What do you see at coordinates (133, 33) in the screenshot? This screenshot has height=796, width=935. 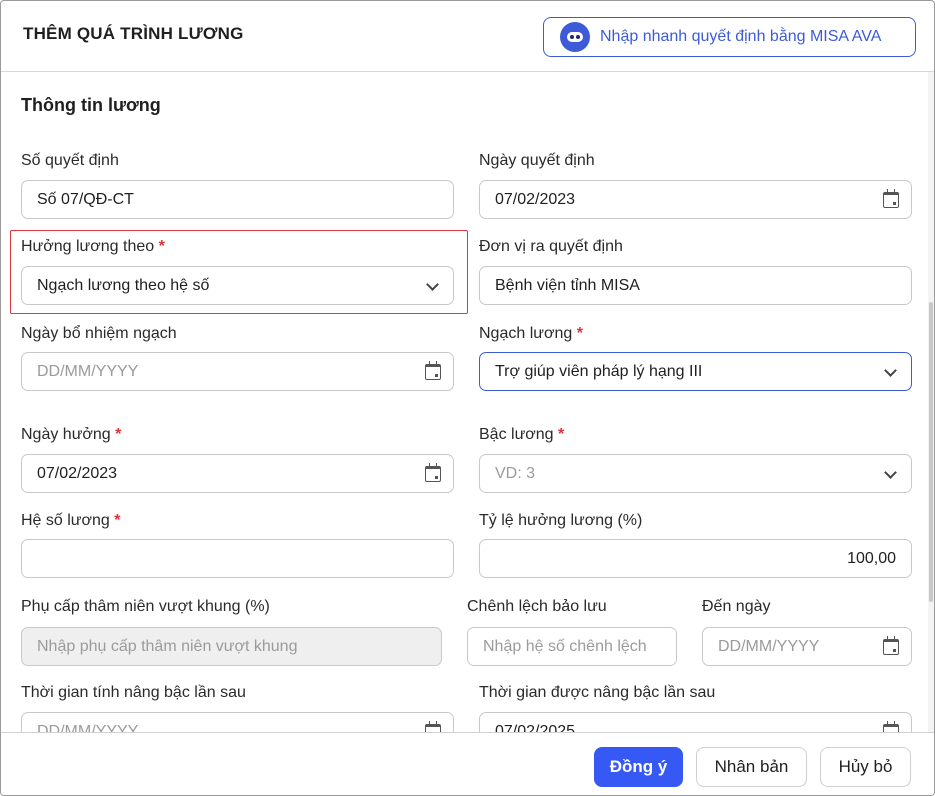 I see `dialog-title: THÊM QUÁ TRÌNH LƯƠNG` at bounding box center [133, 33].